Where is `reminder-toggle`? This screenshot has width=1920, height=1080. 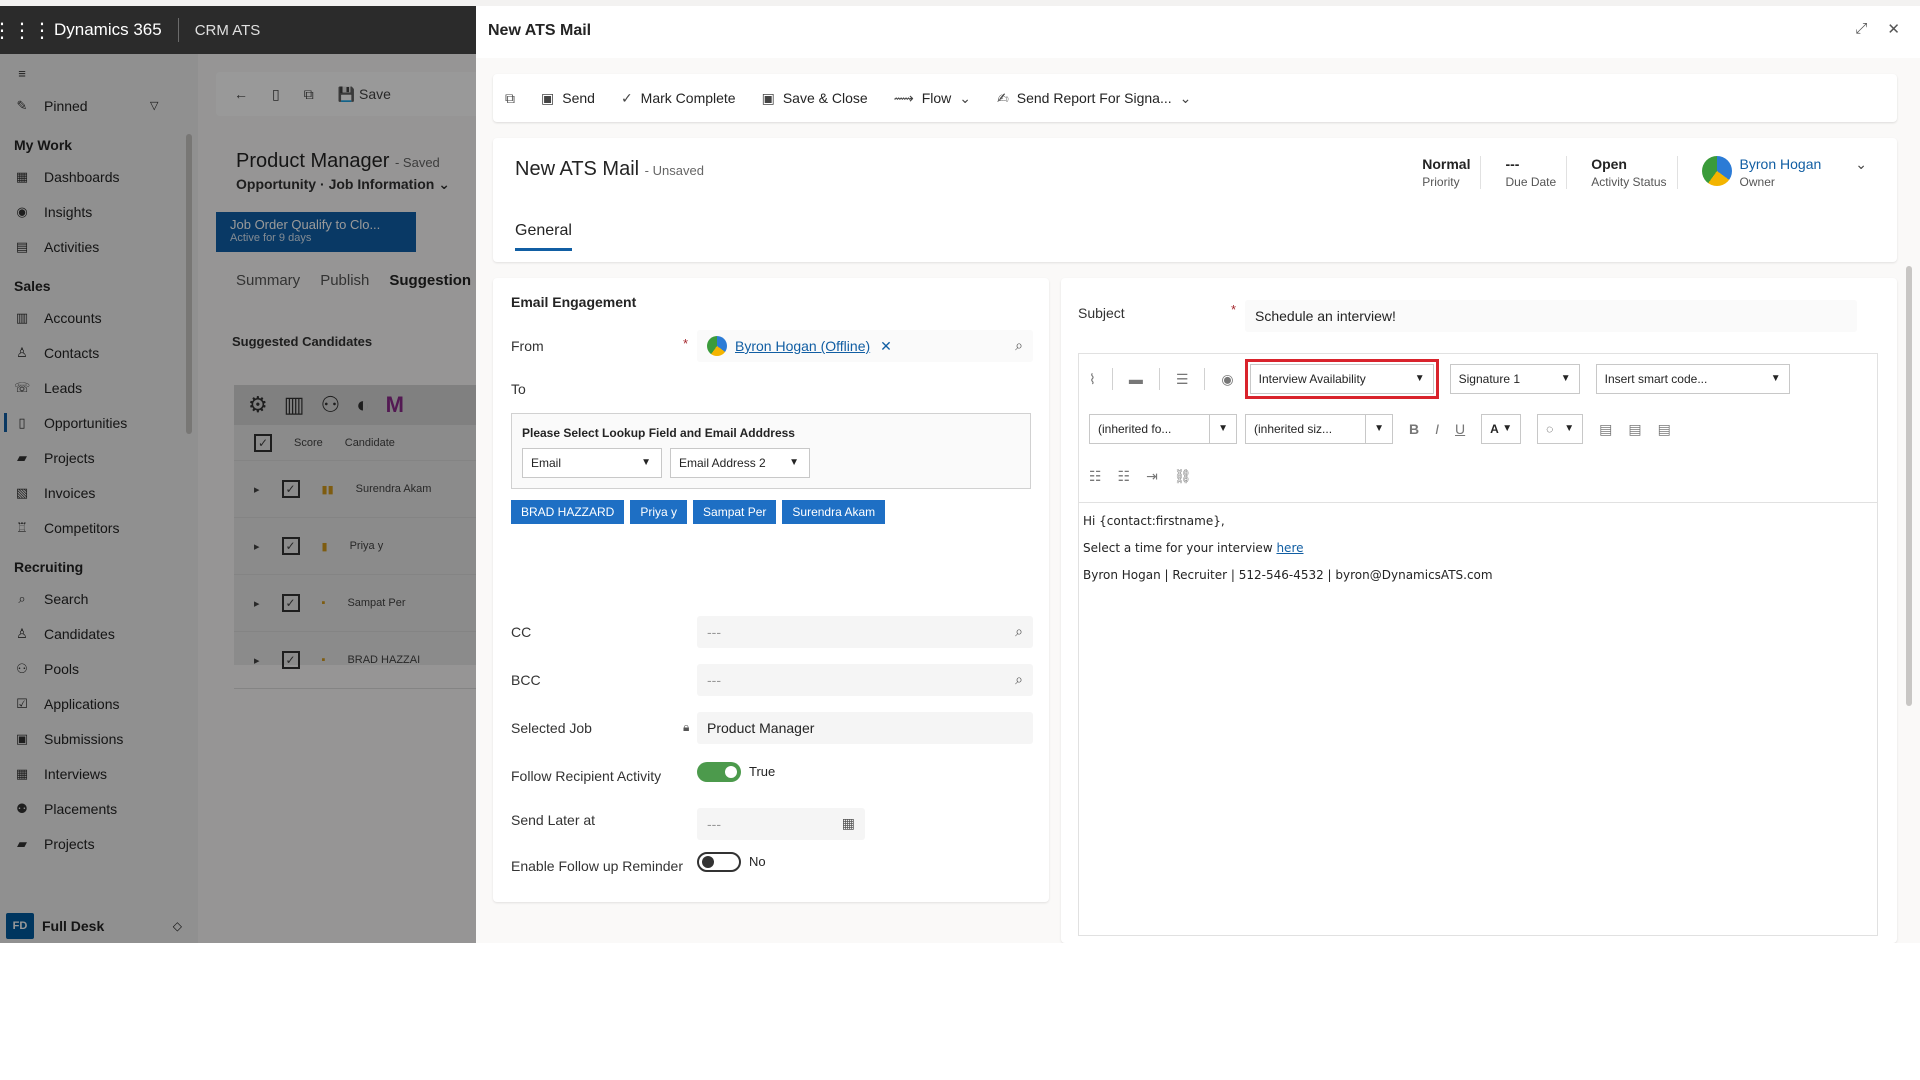
reminder-toggle is located at coordinates (719, 862).